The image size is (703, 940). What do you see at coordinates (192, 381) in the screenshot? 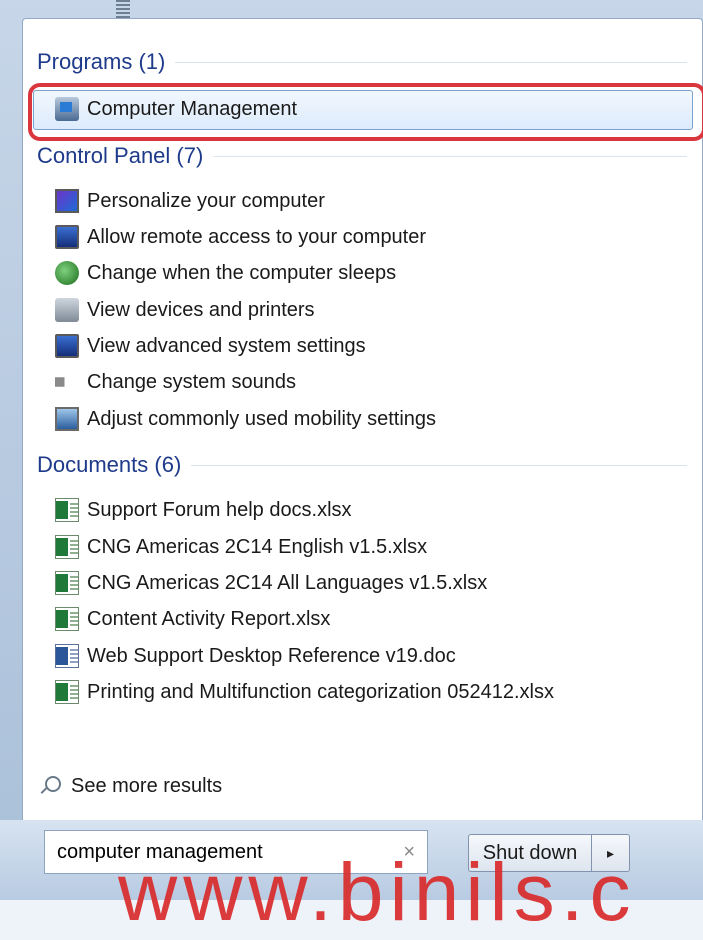
I see `result-label: Change system sounds` at bounding box center [192, 381].